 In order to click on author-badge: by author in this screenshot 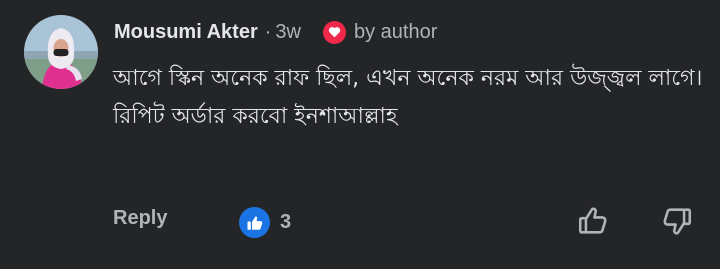, I will do `click(380, 32)`.